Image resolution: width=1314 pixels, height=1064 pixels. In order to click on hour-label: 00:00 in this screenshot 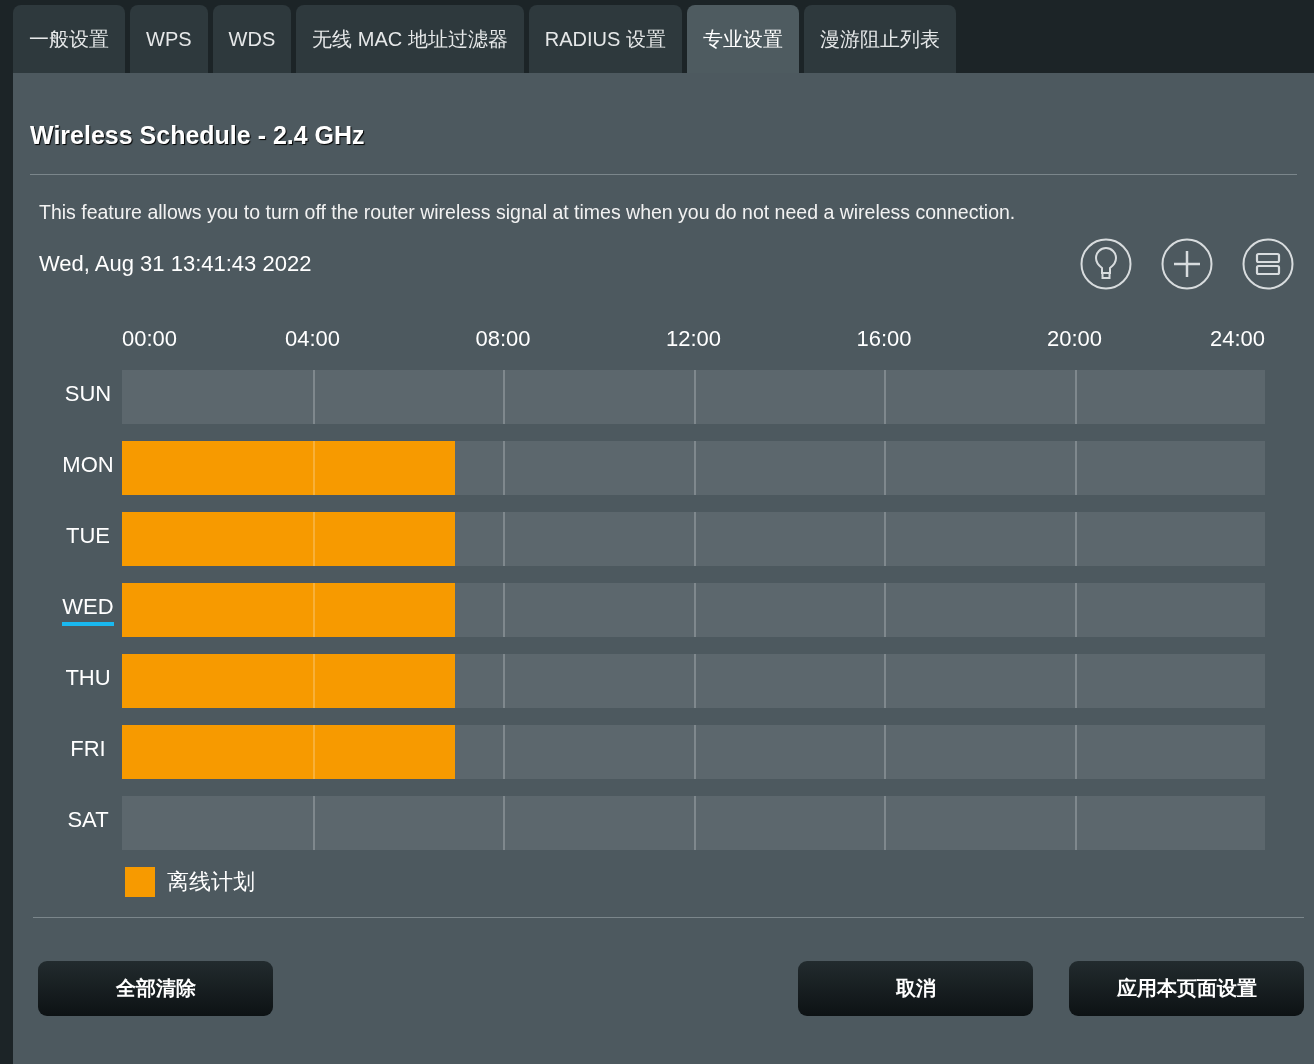, I will do `click(150, 339)`.